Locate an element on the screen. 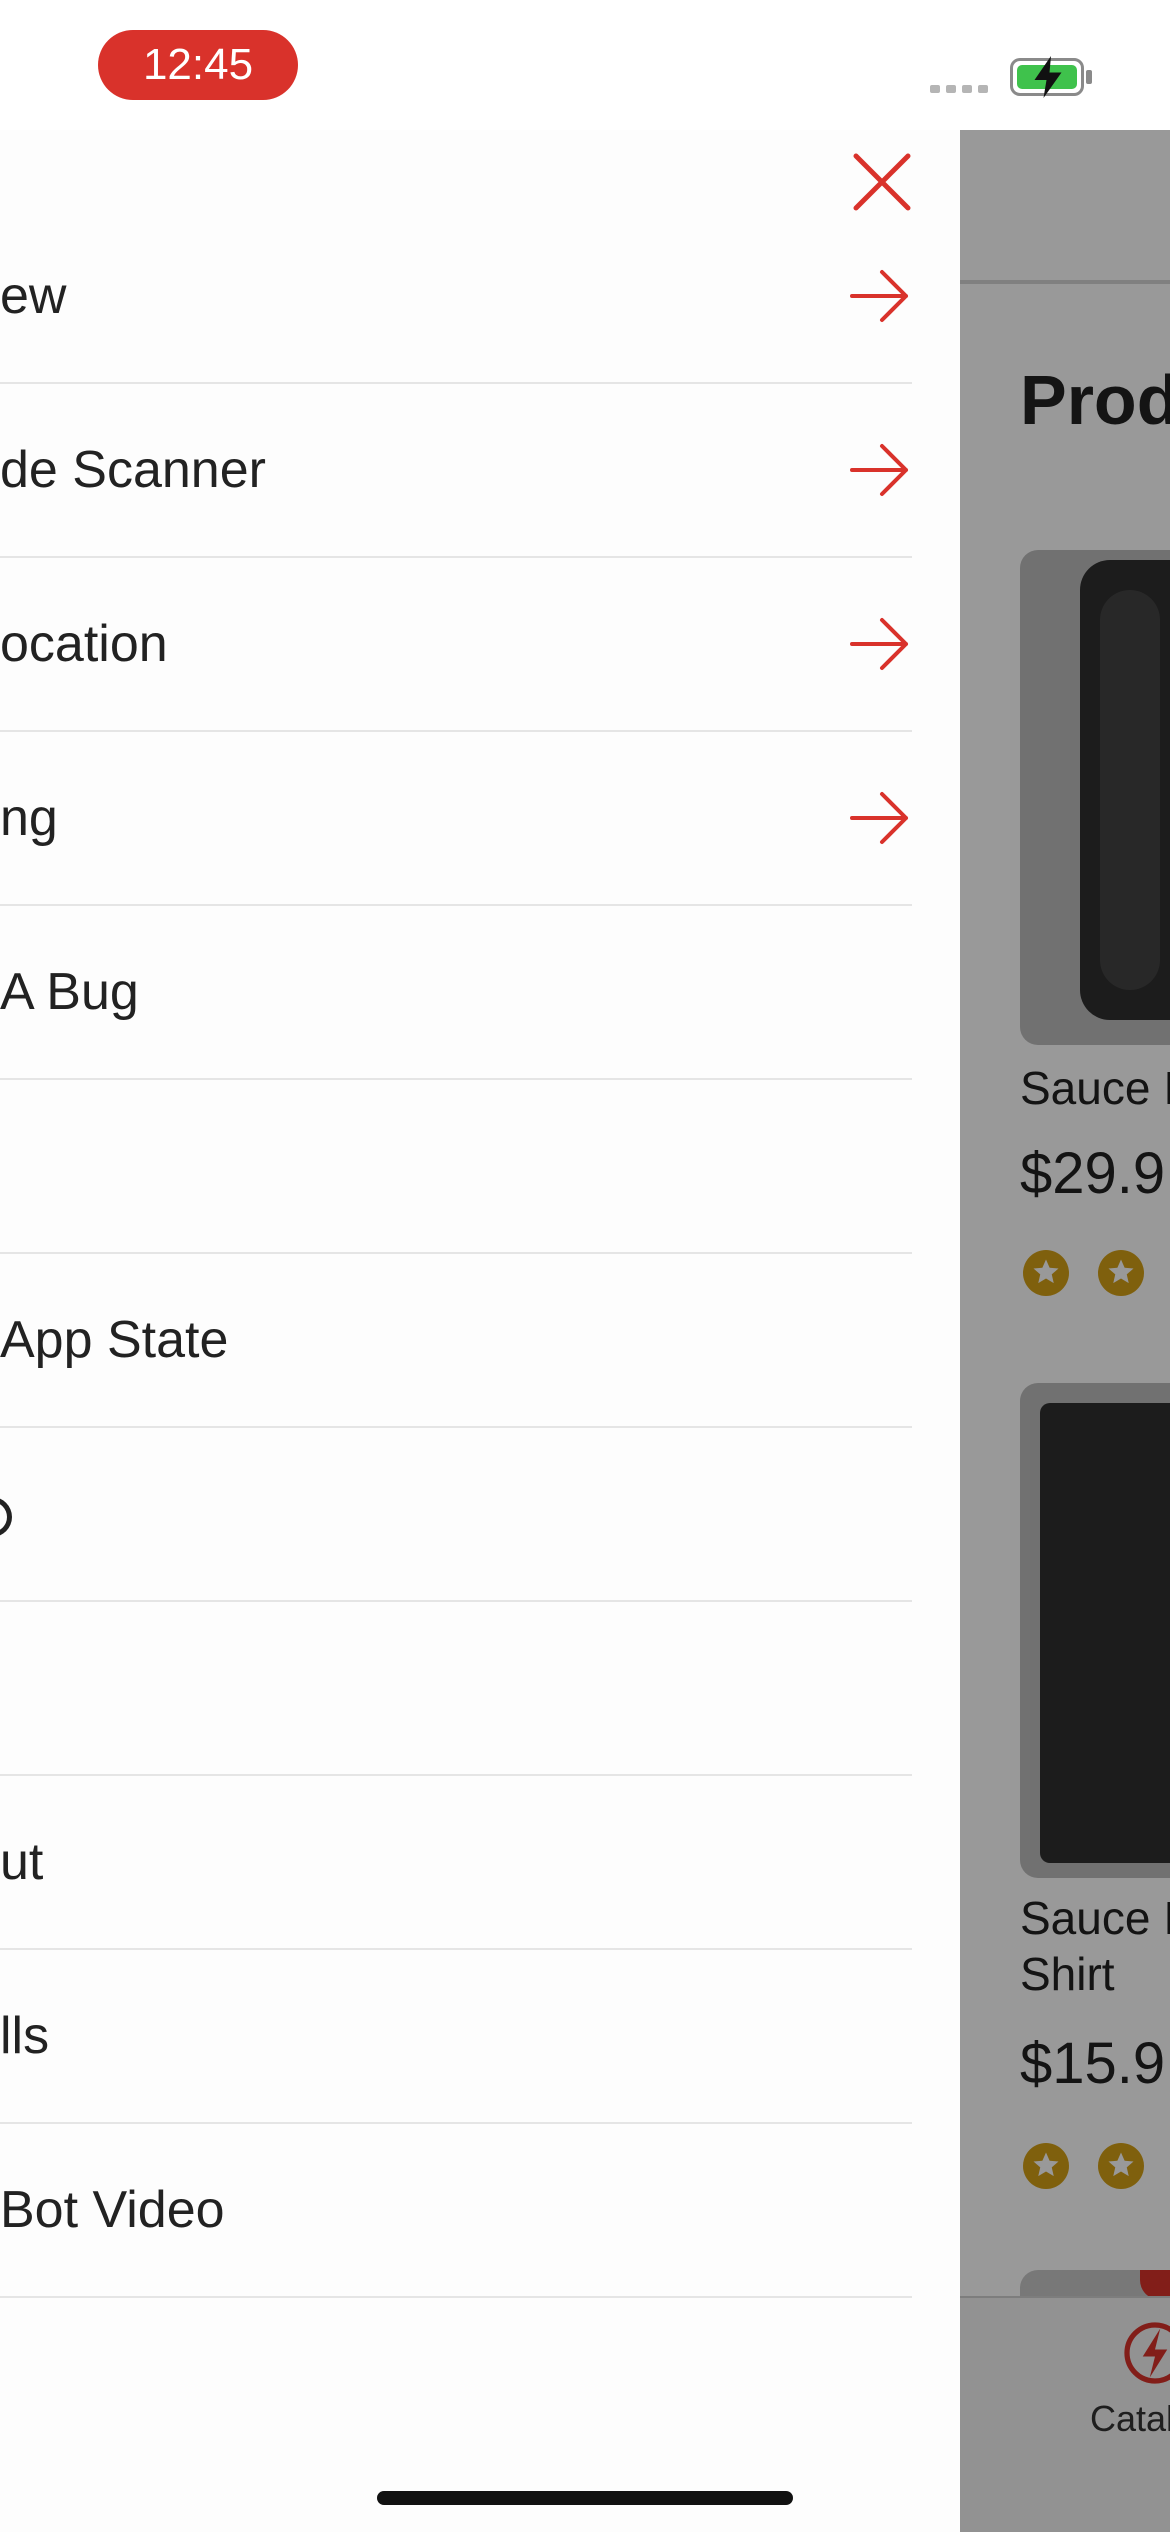 This screenshot has height=2532, width=1170. menu-item-drawing: ng is located at coordinates (456, 819).